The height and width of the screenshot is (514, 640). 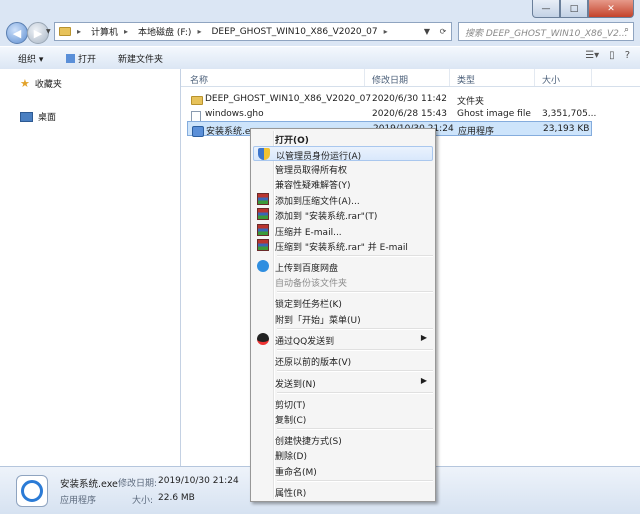 I want to click on column-type: 类型, so click(x=466, y=79).